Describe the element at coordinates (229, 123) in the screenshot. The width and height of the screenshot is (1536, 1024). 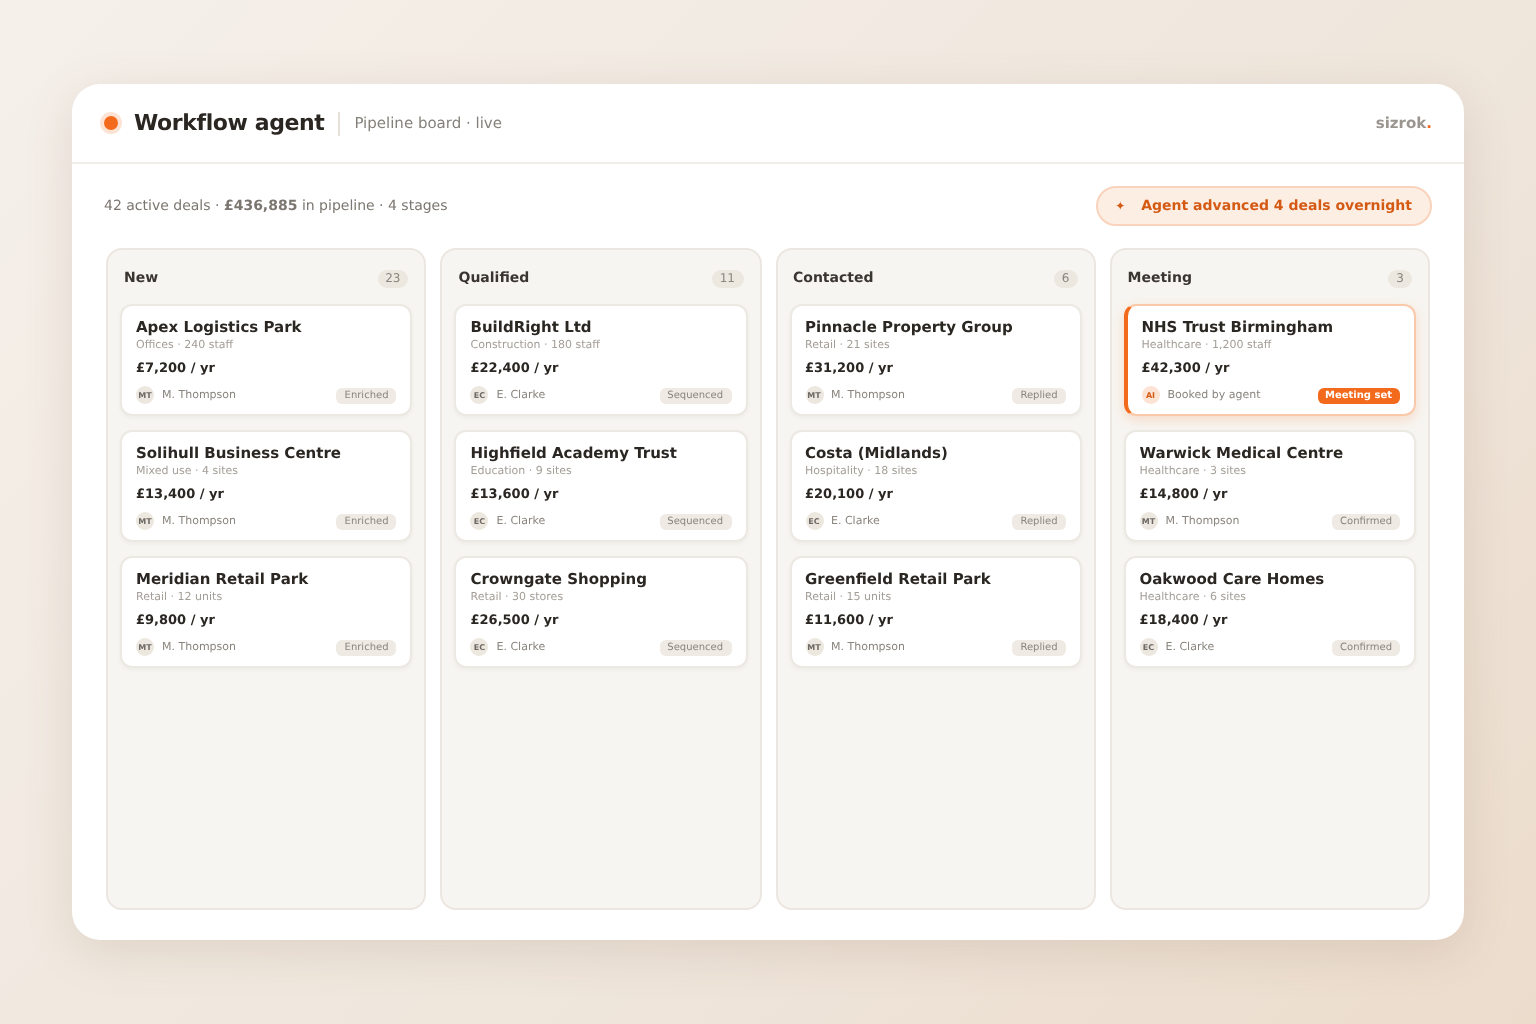
I see `window-title: Workflow agent` at that location.